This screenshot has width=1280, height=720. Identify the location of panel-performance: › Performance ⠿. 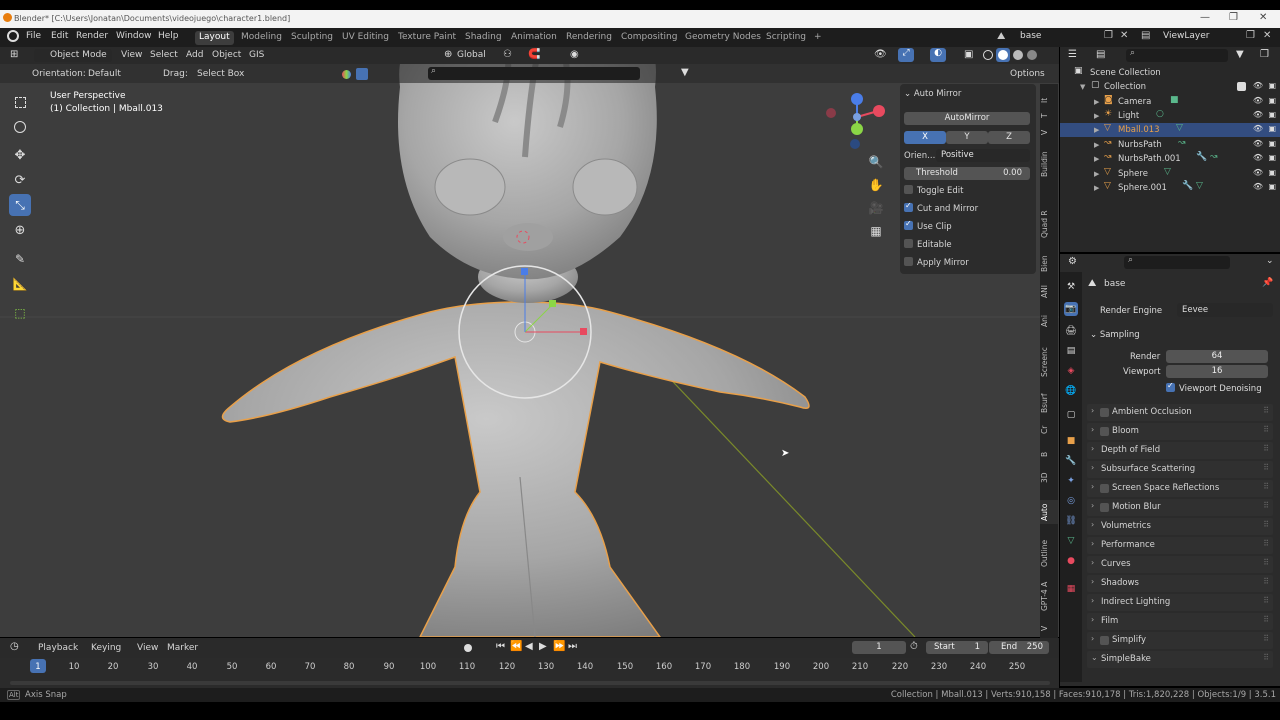
(1180, 545).